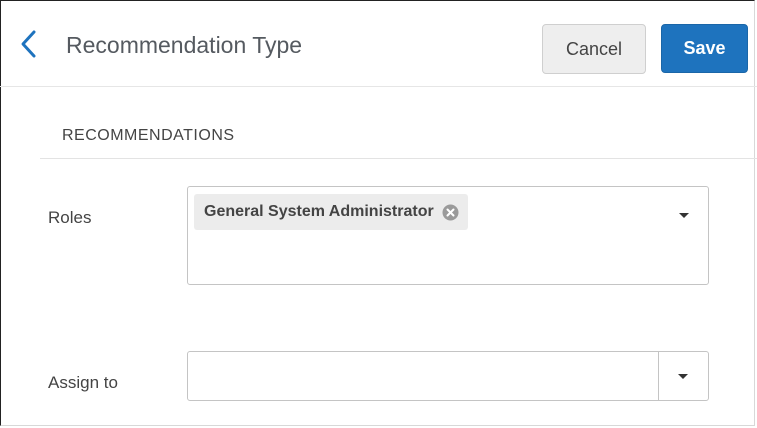 The height and width of the screenshot is (428, 757). Describe the element at coordinates (704, 48) in the screenshot. I see `save-button: Save` at that location.